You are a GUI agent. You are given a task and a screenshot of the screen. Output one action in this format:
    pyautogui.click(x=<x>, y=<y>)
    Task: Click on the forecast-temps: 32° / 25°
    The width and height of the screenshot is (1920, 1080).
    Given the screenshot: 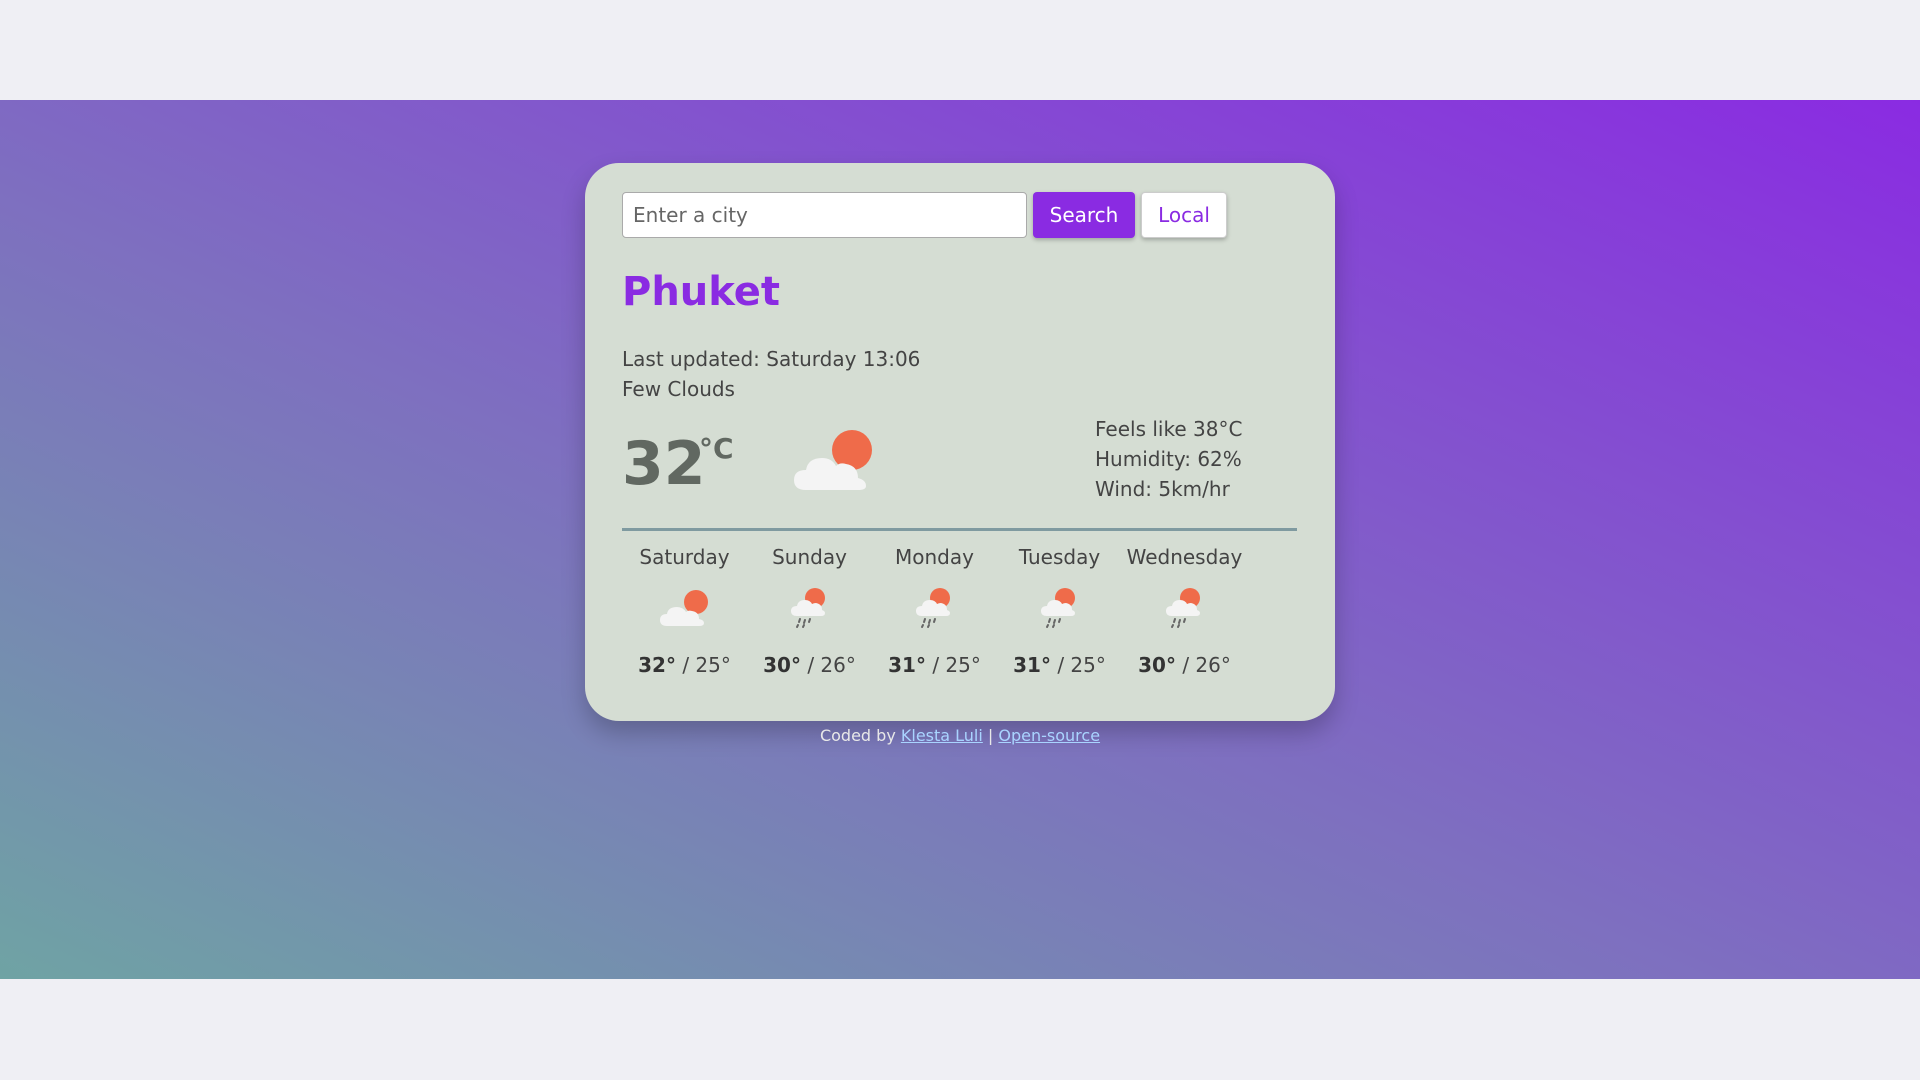 What is the action you would take?
    pyautogui.click(x=684, y=665)
    